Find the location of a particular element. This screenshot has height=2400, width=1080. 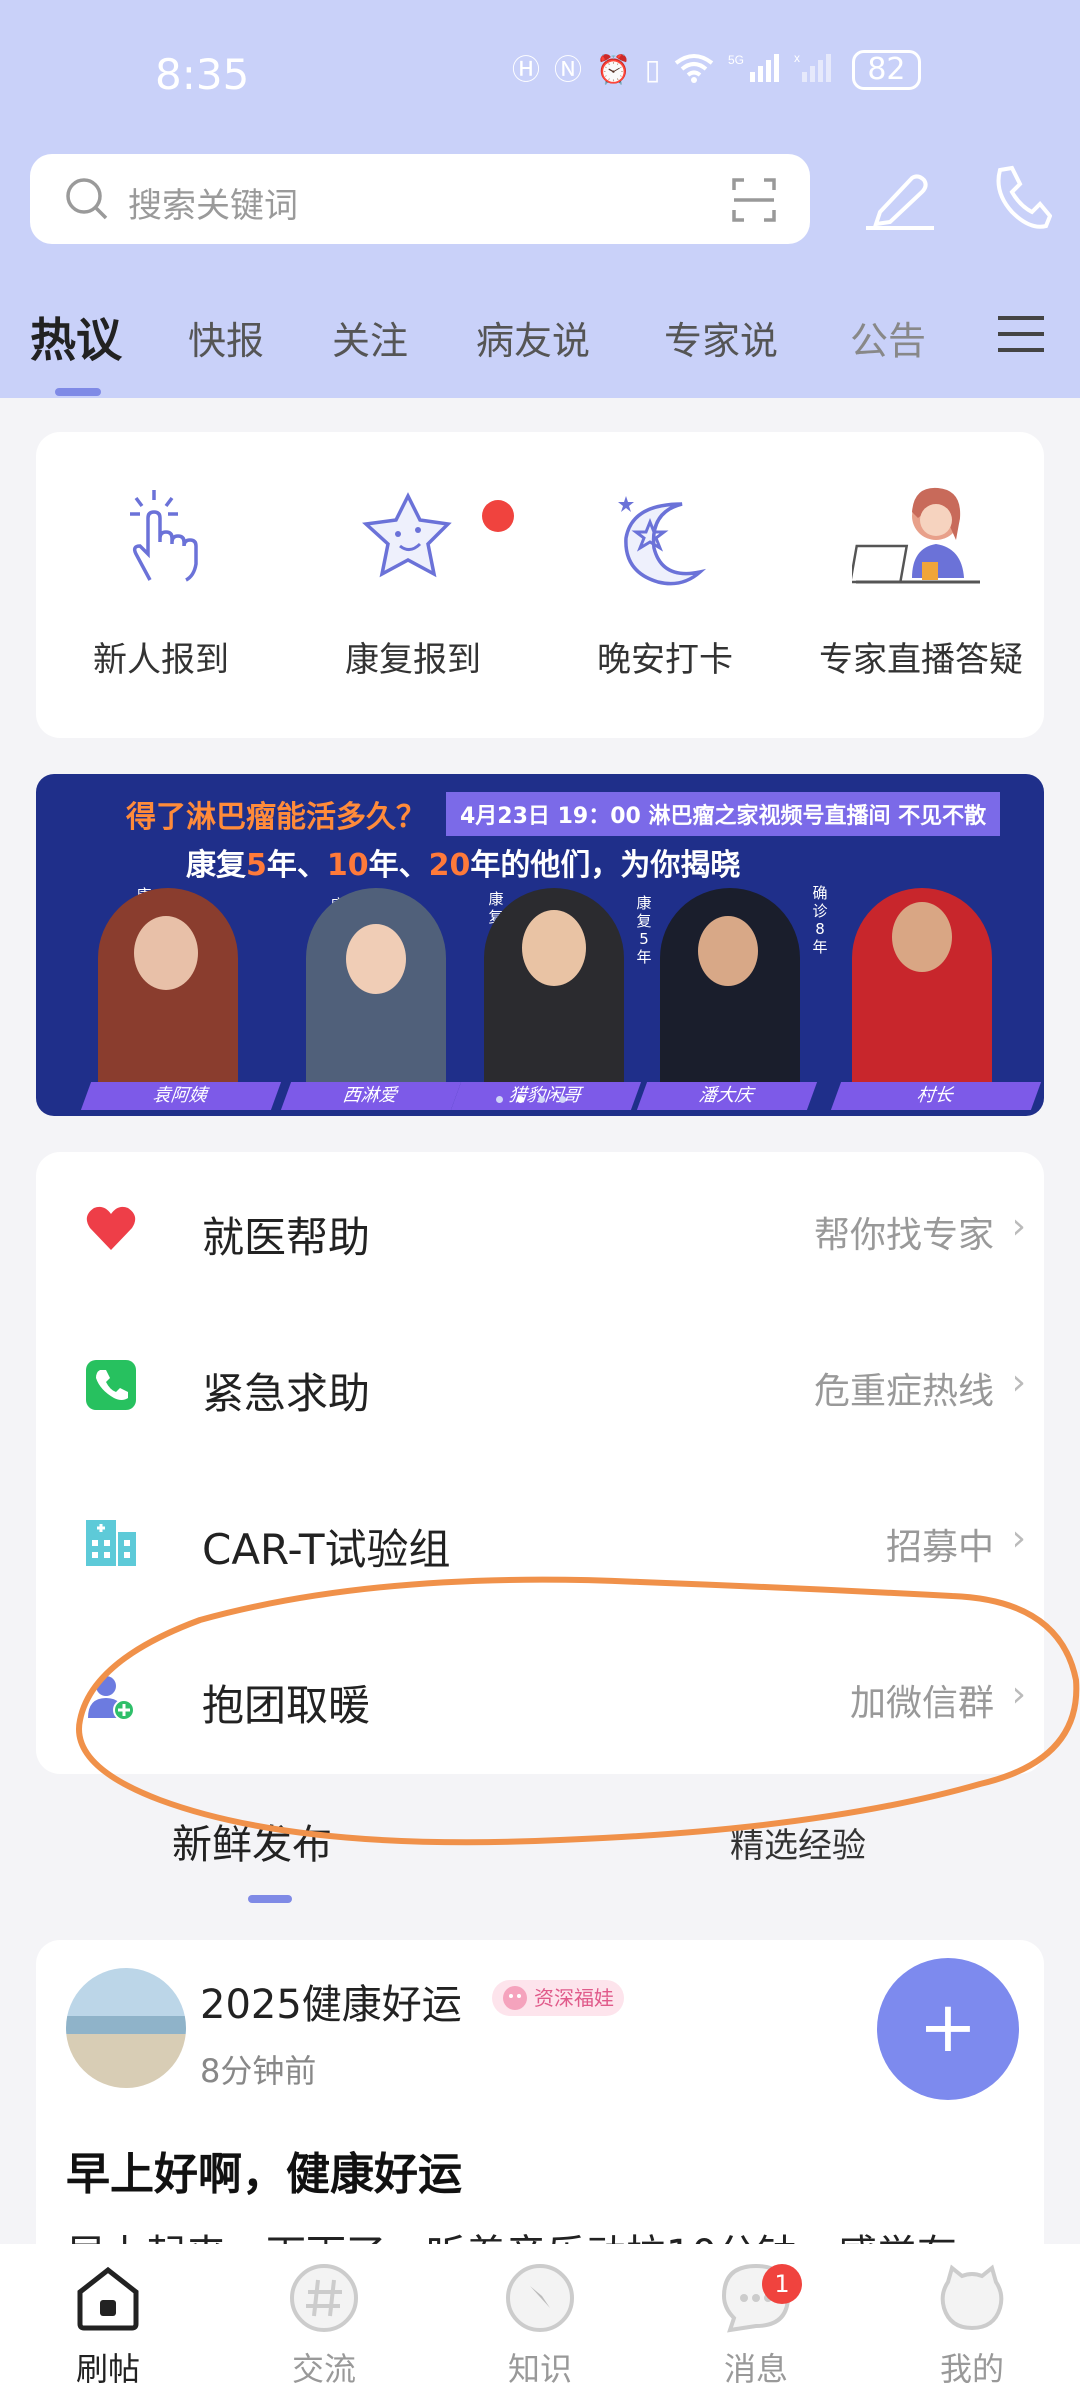

signal-icon: x is located at coordinates (816, 70).